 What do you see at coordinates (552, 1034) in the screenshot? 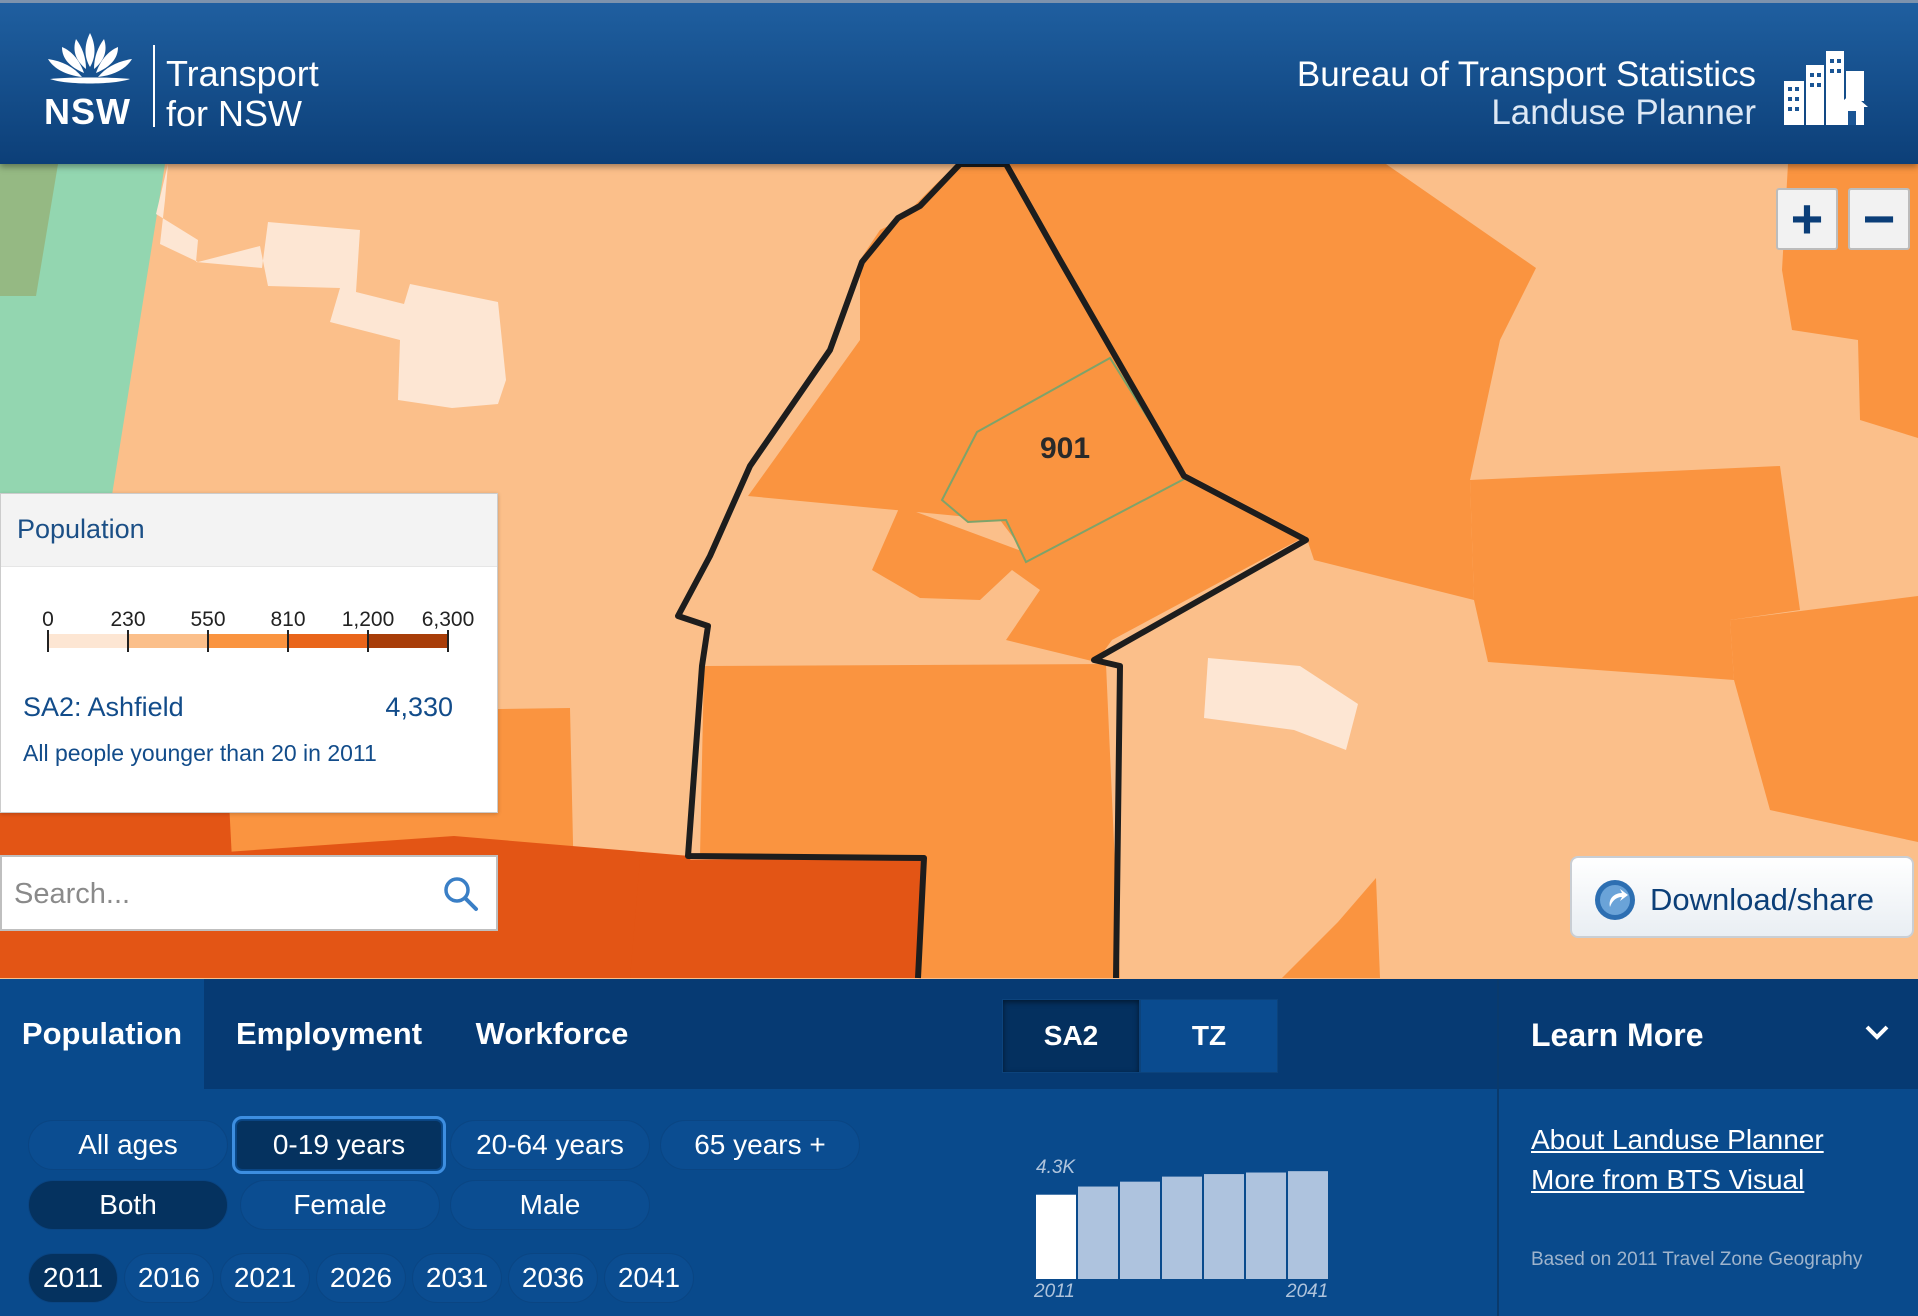
I see `tab-workforce: Workforce` at bounding box center [552, 1034].